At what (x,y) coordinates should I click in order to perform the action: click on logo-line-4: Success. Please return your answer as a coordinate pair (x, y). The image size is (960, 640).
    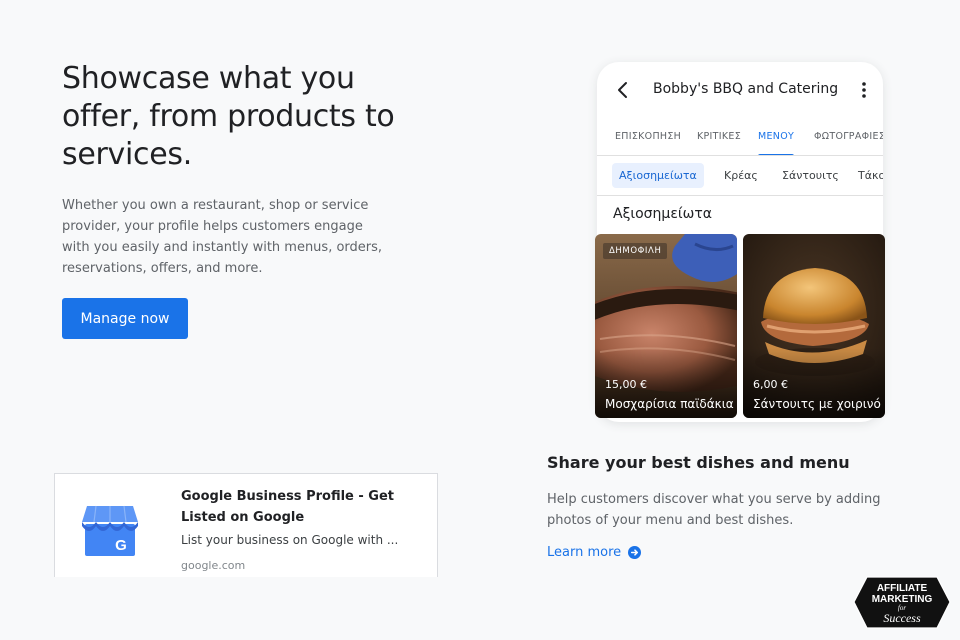
    Looking at the image, I should click on (902, 618).